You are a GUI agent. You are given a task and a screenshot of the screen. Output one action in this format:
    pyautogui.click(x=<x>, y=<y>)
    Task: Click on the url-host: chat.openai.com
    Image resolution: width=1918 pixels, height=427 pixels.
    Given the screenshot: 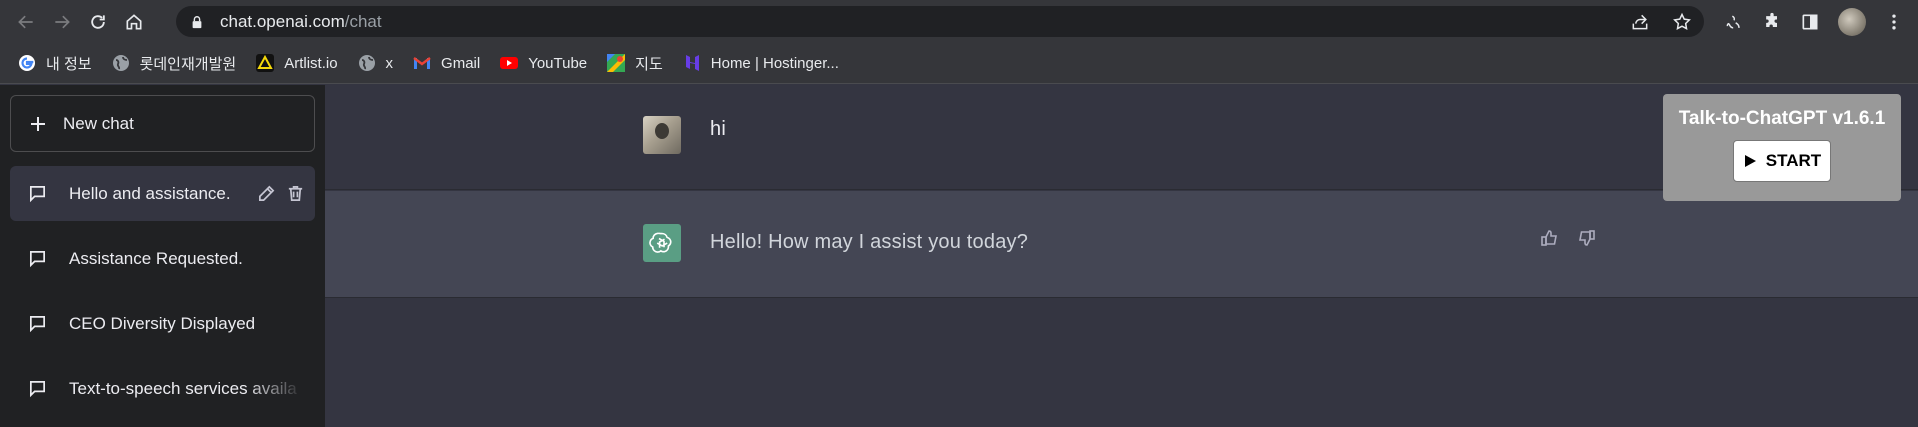 What is the action you would take?
    pyautogui.click(x=282, y=21)
    